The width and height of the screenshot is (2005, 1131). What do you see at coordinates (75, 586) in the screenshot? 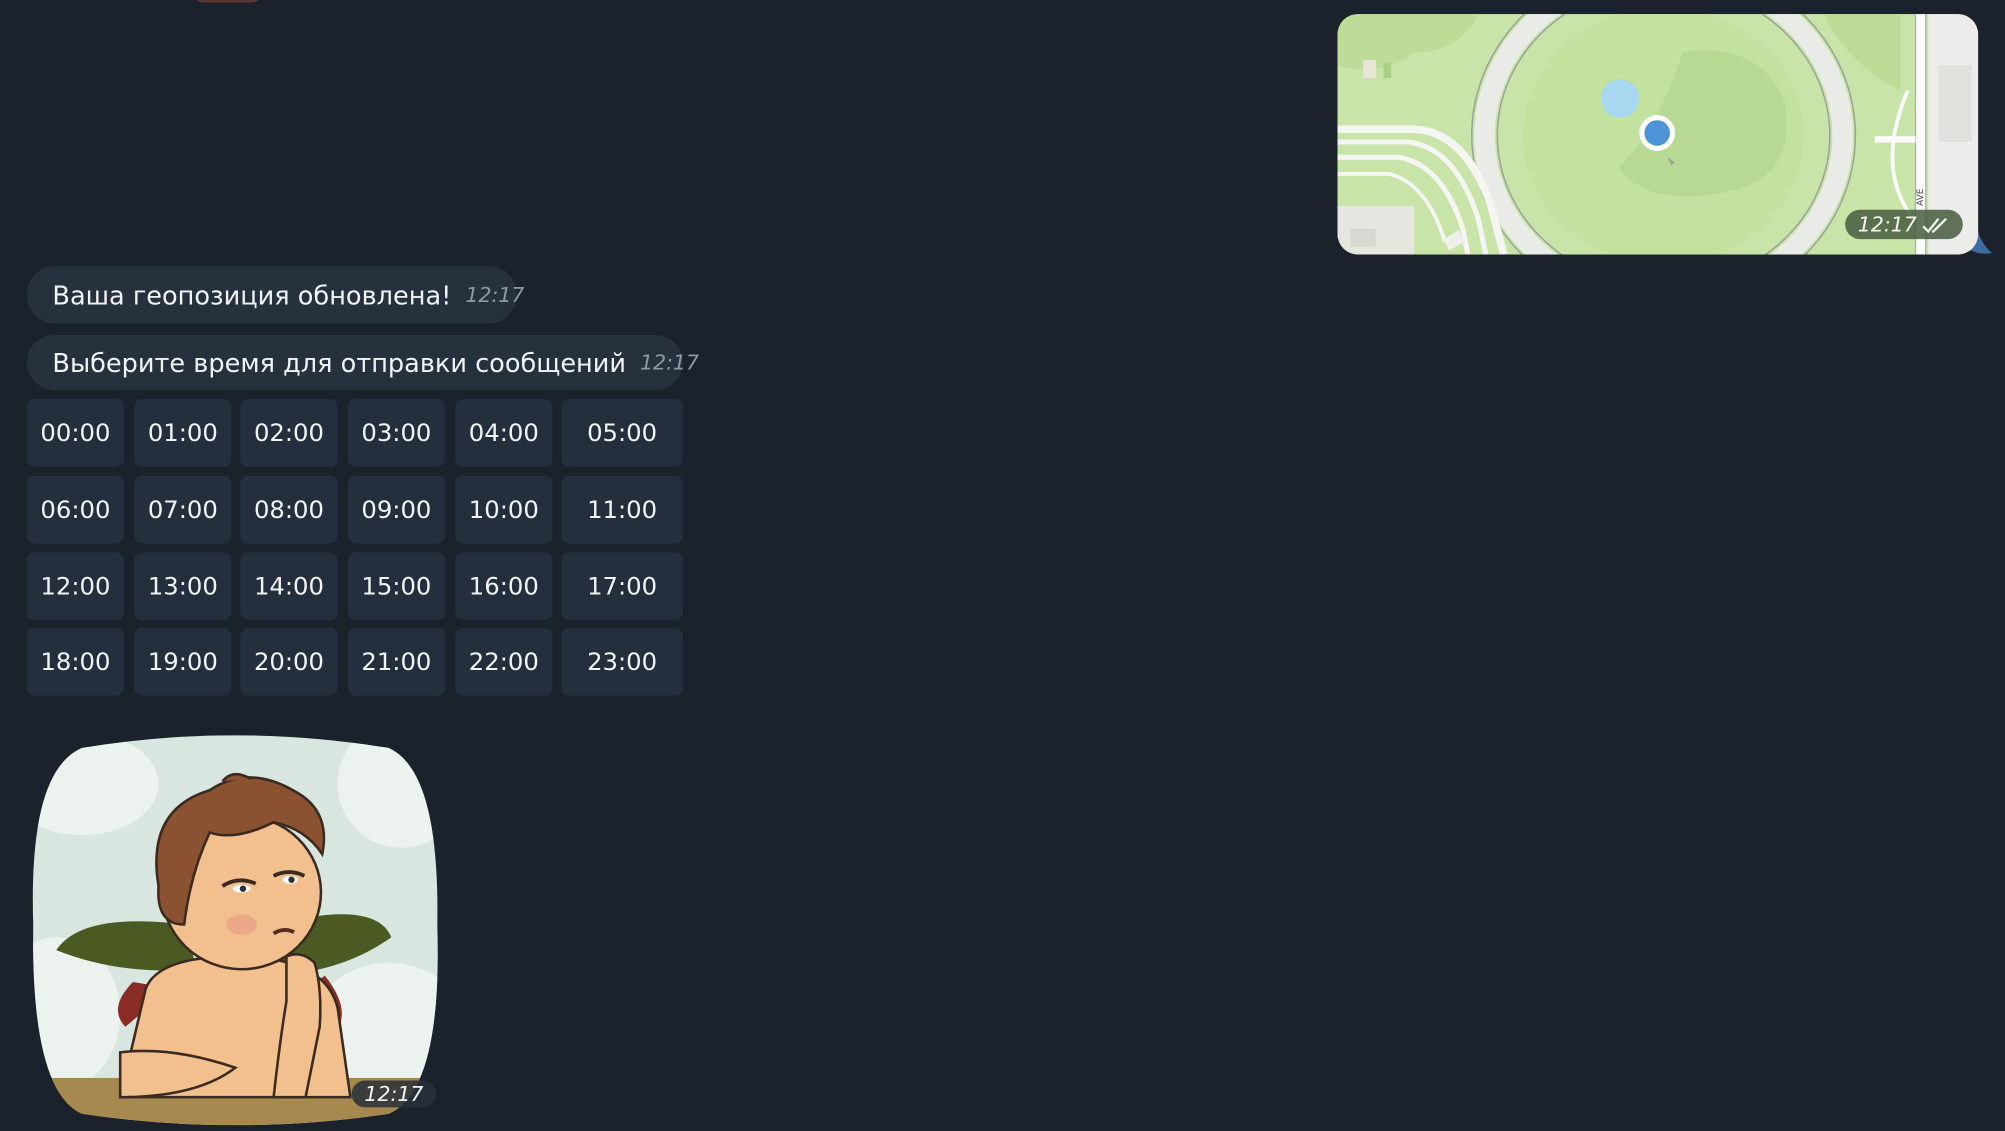
I see `time-button: 12:00` at bounding box center [75, 586].